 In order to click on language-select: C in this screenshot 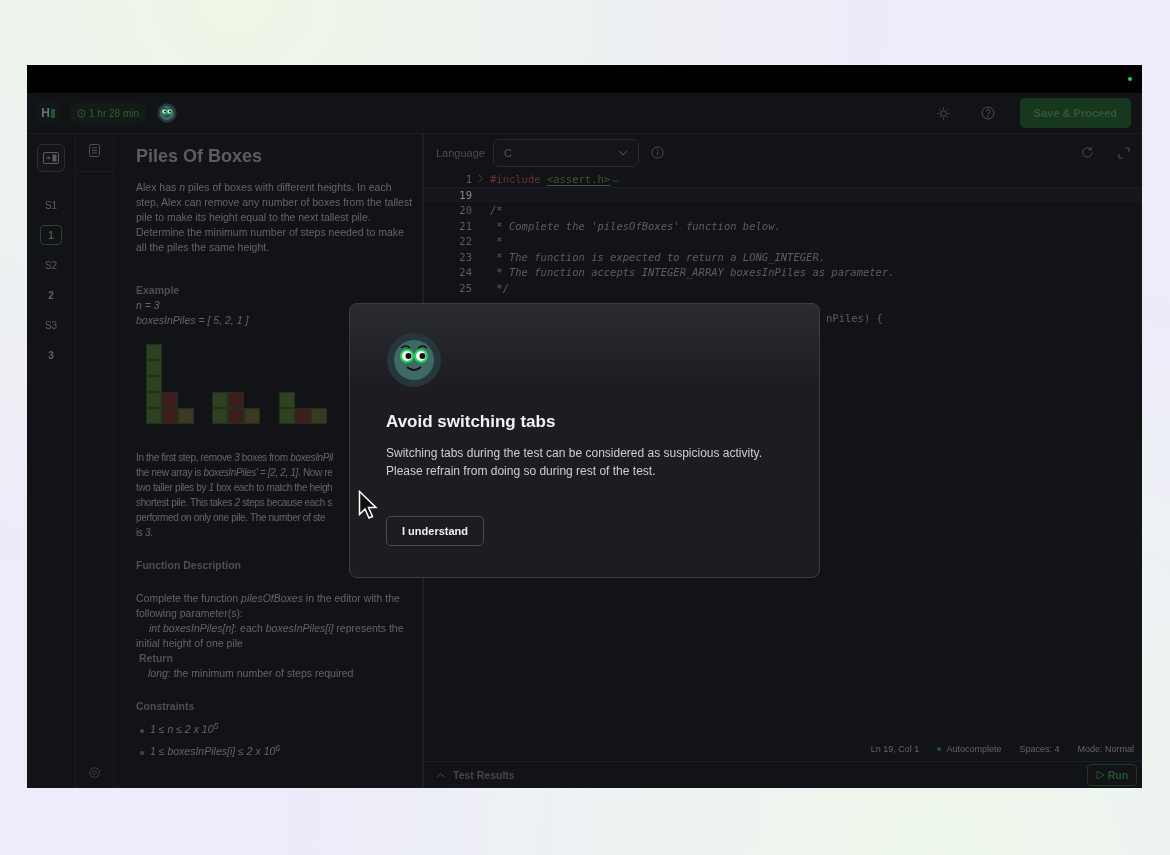, I will do `click(565, 152)`.